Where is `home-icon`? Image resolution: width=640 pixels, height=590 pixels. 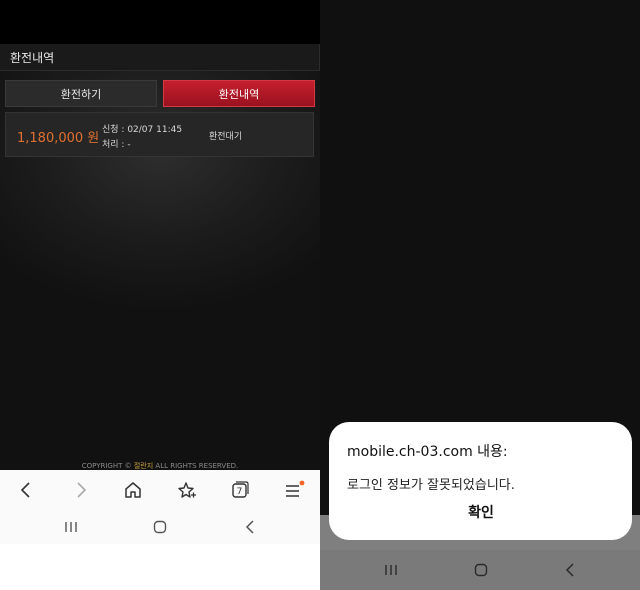
home-icon is located at coordinates (133, 490).